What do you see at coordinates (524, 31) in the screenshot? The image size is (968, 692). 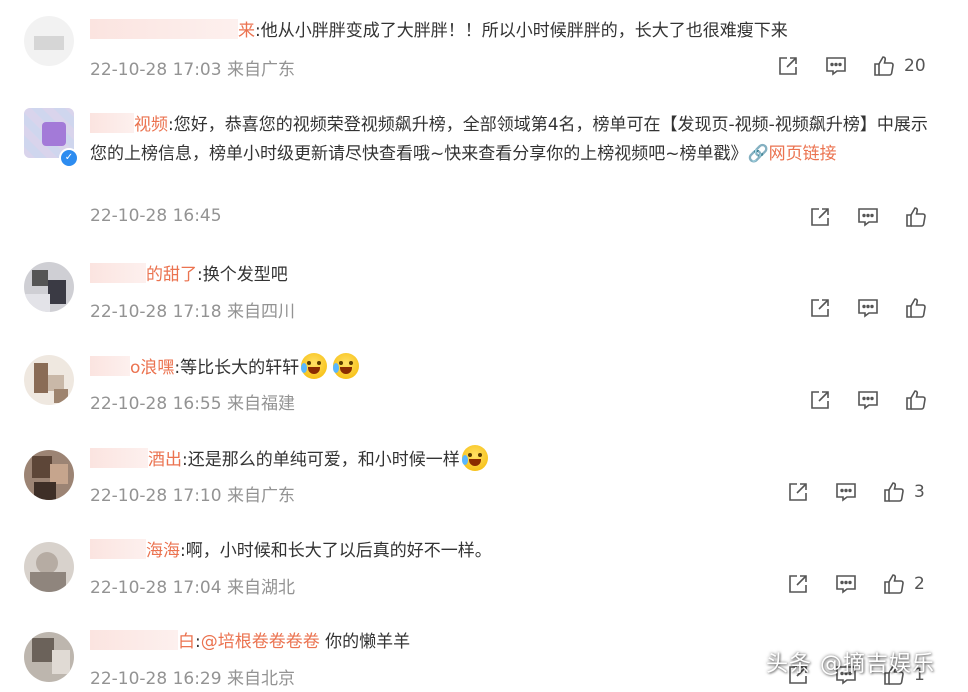 I see `comment-content: 他从小胖胖变成了大胖胖！！所以小时候胖胖的，长大了也很难瘦下来` at bounding box center [524, 31].